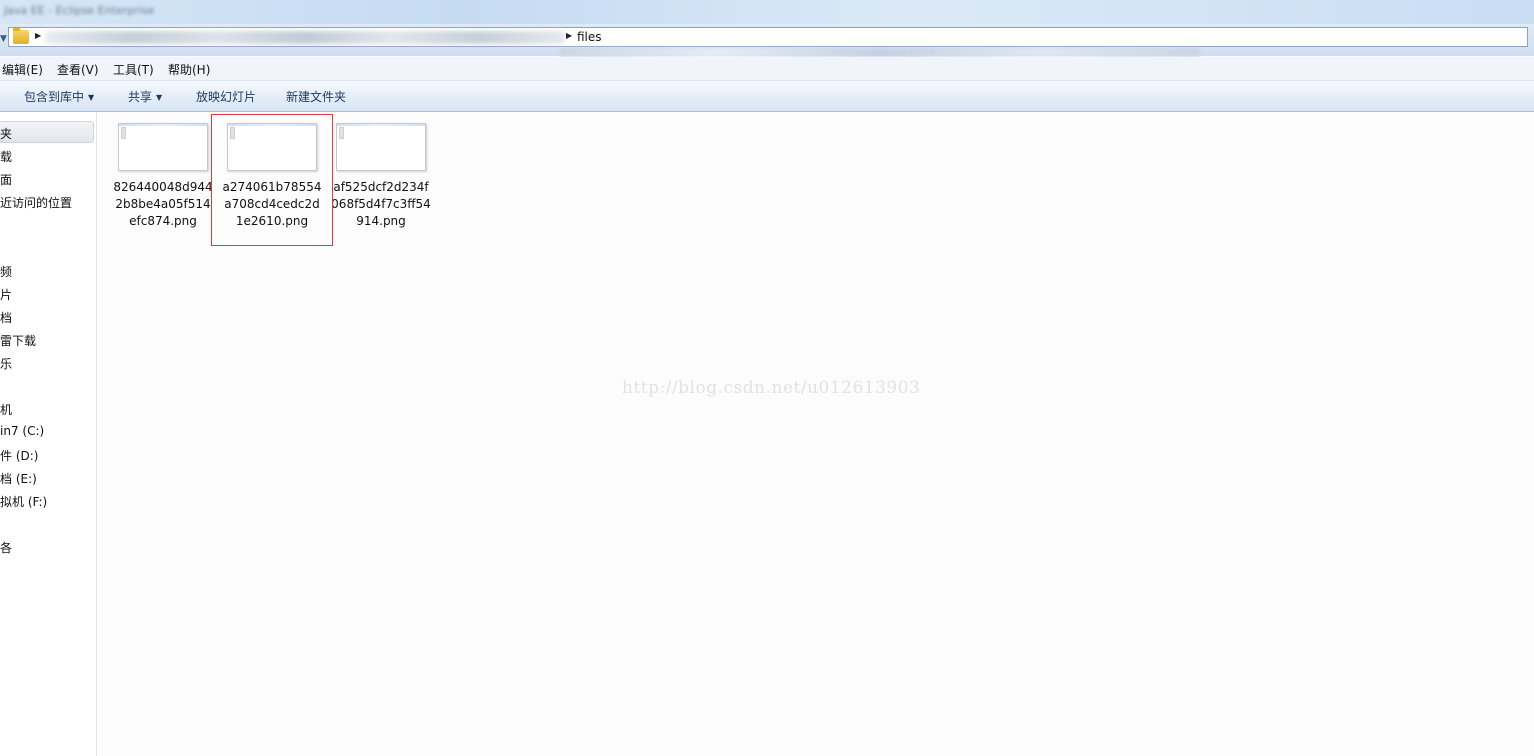 This screenshot has height=756, width=1534. I want to click on nav-item-drive-e: 档 (E:), so click(18, 478).